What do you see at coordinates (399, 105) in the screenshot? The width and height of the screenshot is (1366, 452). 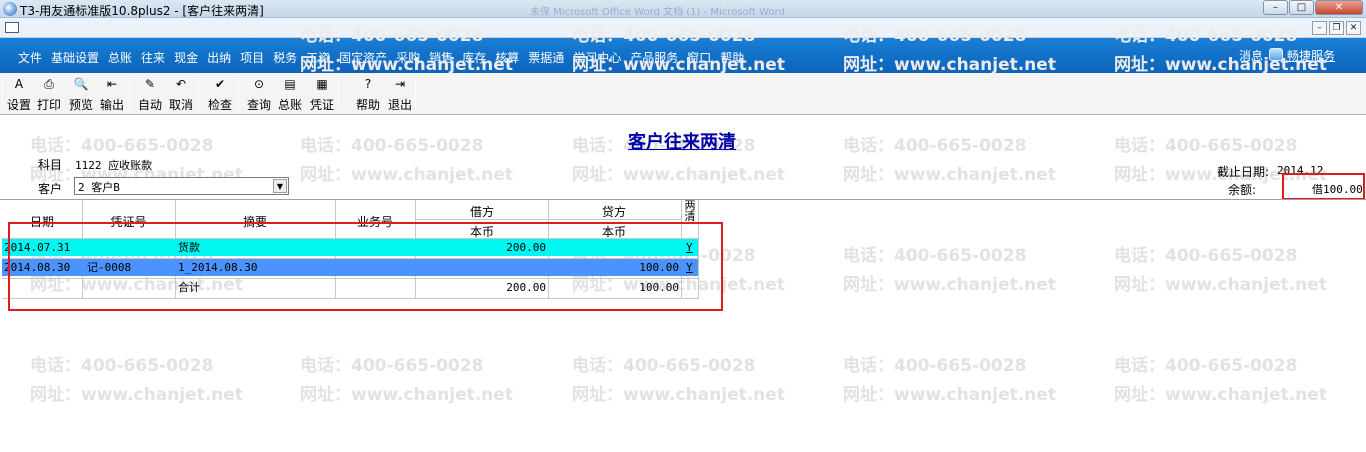 I see `toolbar-label: 退出` at bounding box center [399, 105].